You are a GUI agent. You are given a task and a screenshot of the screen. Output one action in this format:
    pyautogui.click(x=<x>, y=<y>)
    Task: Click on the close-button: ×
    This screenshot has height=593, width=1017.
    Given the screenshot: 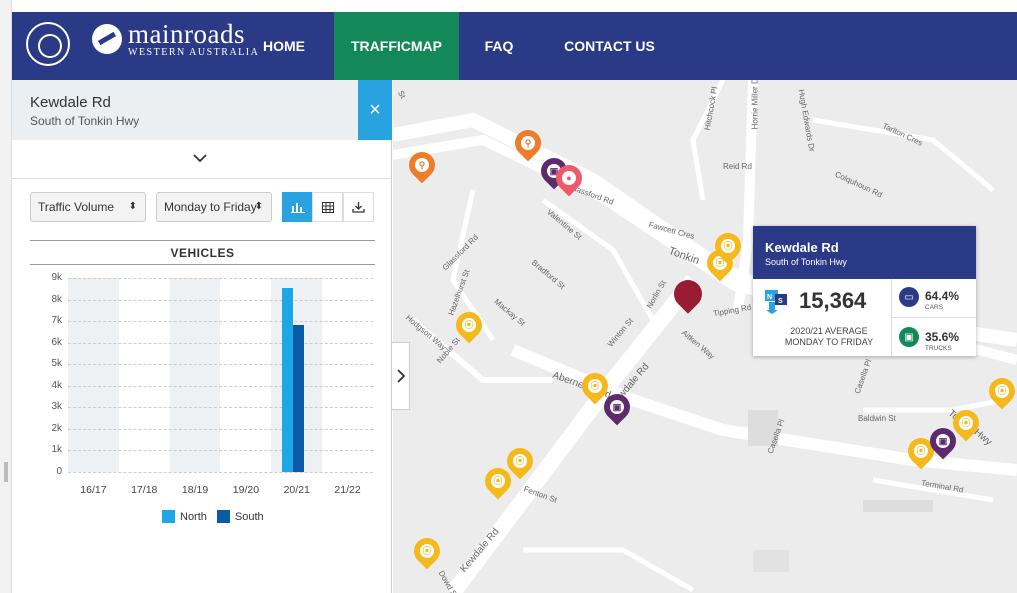 What is the action you would take?
    pyautogui.click(x=375, y=110)
    